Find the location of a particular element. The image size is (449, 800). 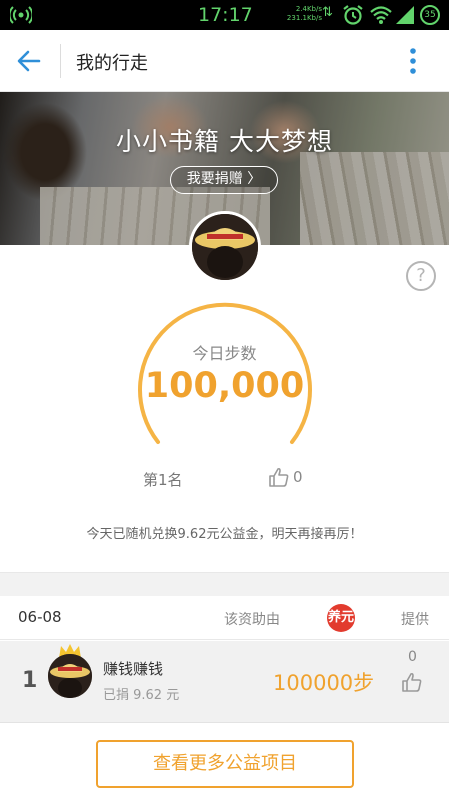

row-donated: 已捐 9.62 元 is located at coordinates (141, 695).